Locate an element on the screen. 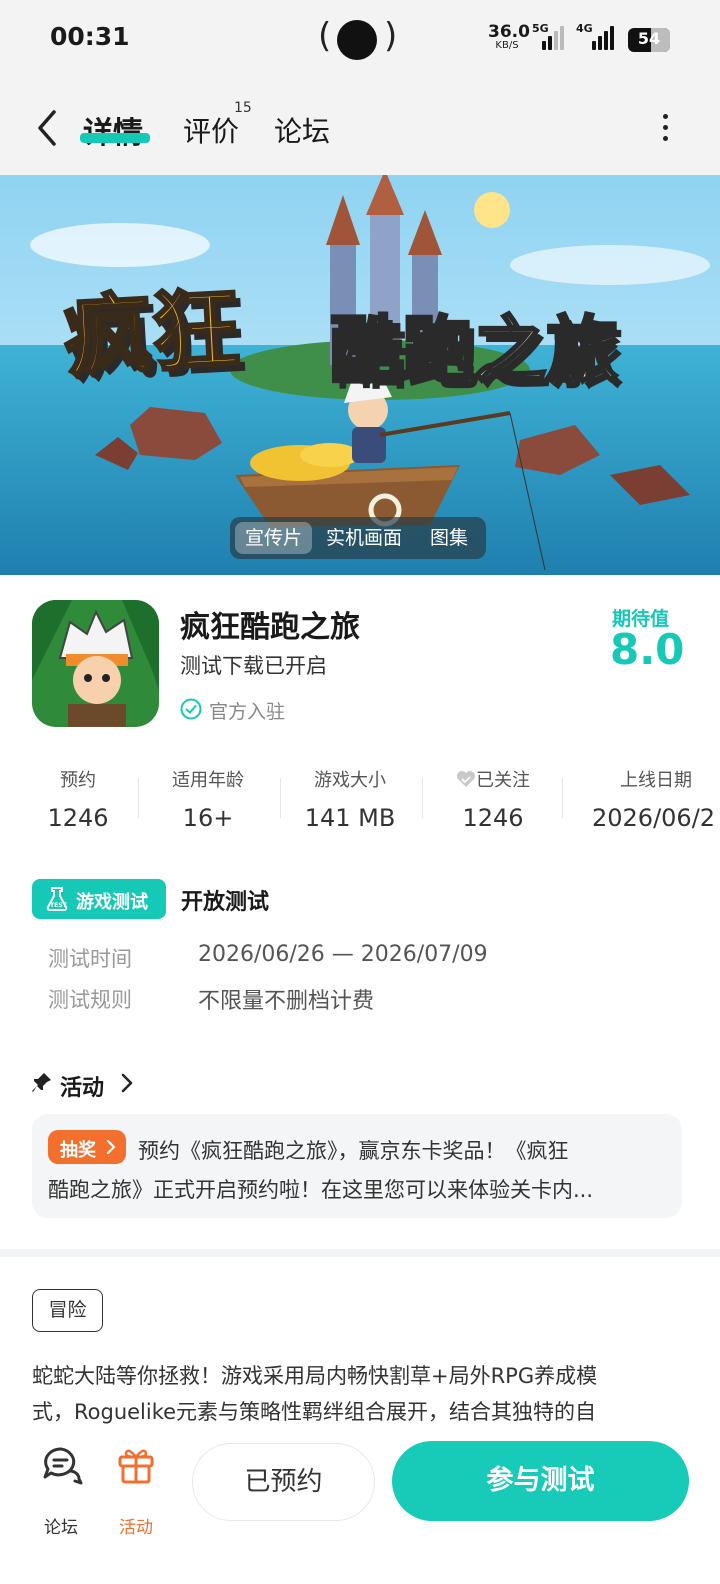 The image size is (720, 1584). game-test-badge: TEST 游戏测试 is located at coordinates (99, 899).